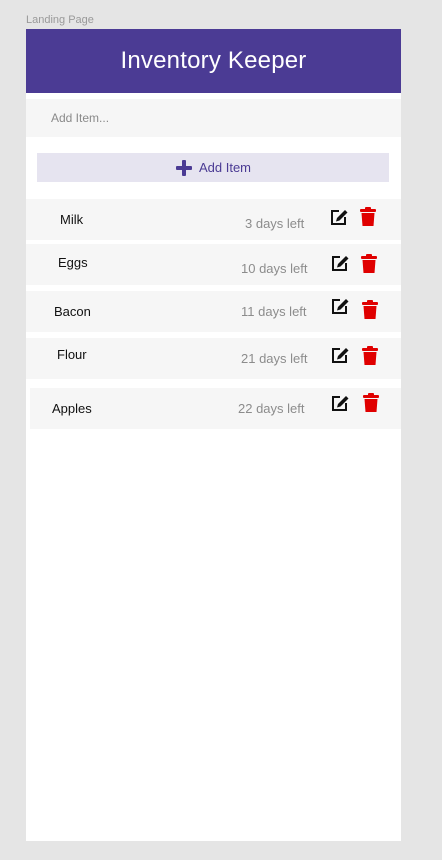  What do you see at coordinates (274, 268) in the screenshot?
I see `item-days-left: 10 days left` at bounding box center [274, 268].